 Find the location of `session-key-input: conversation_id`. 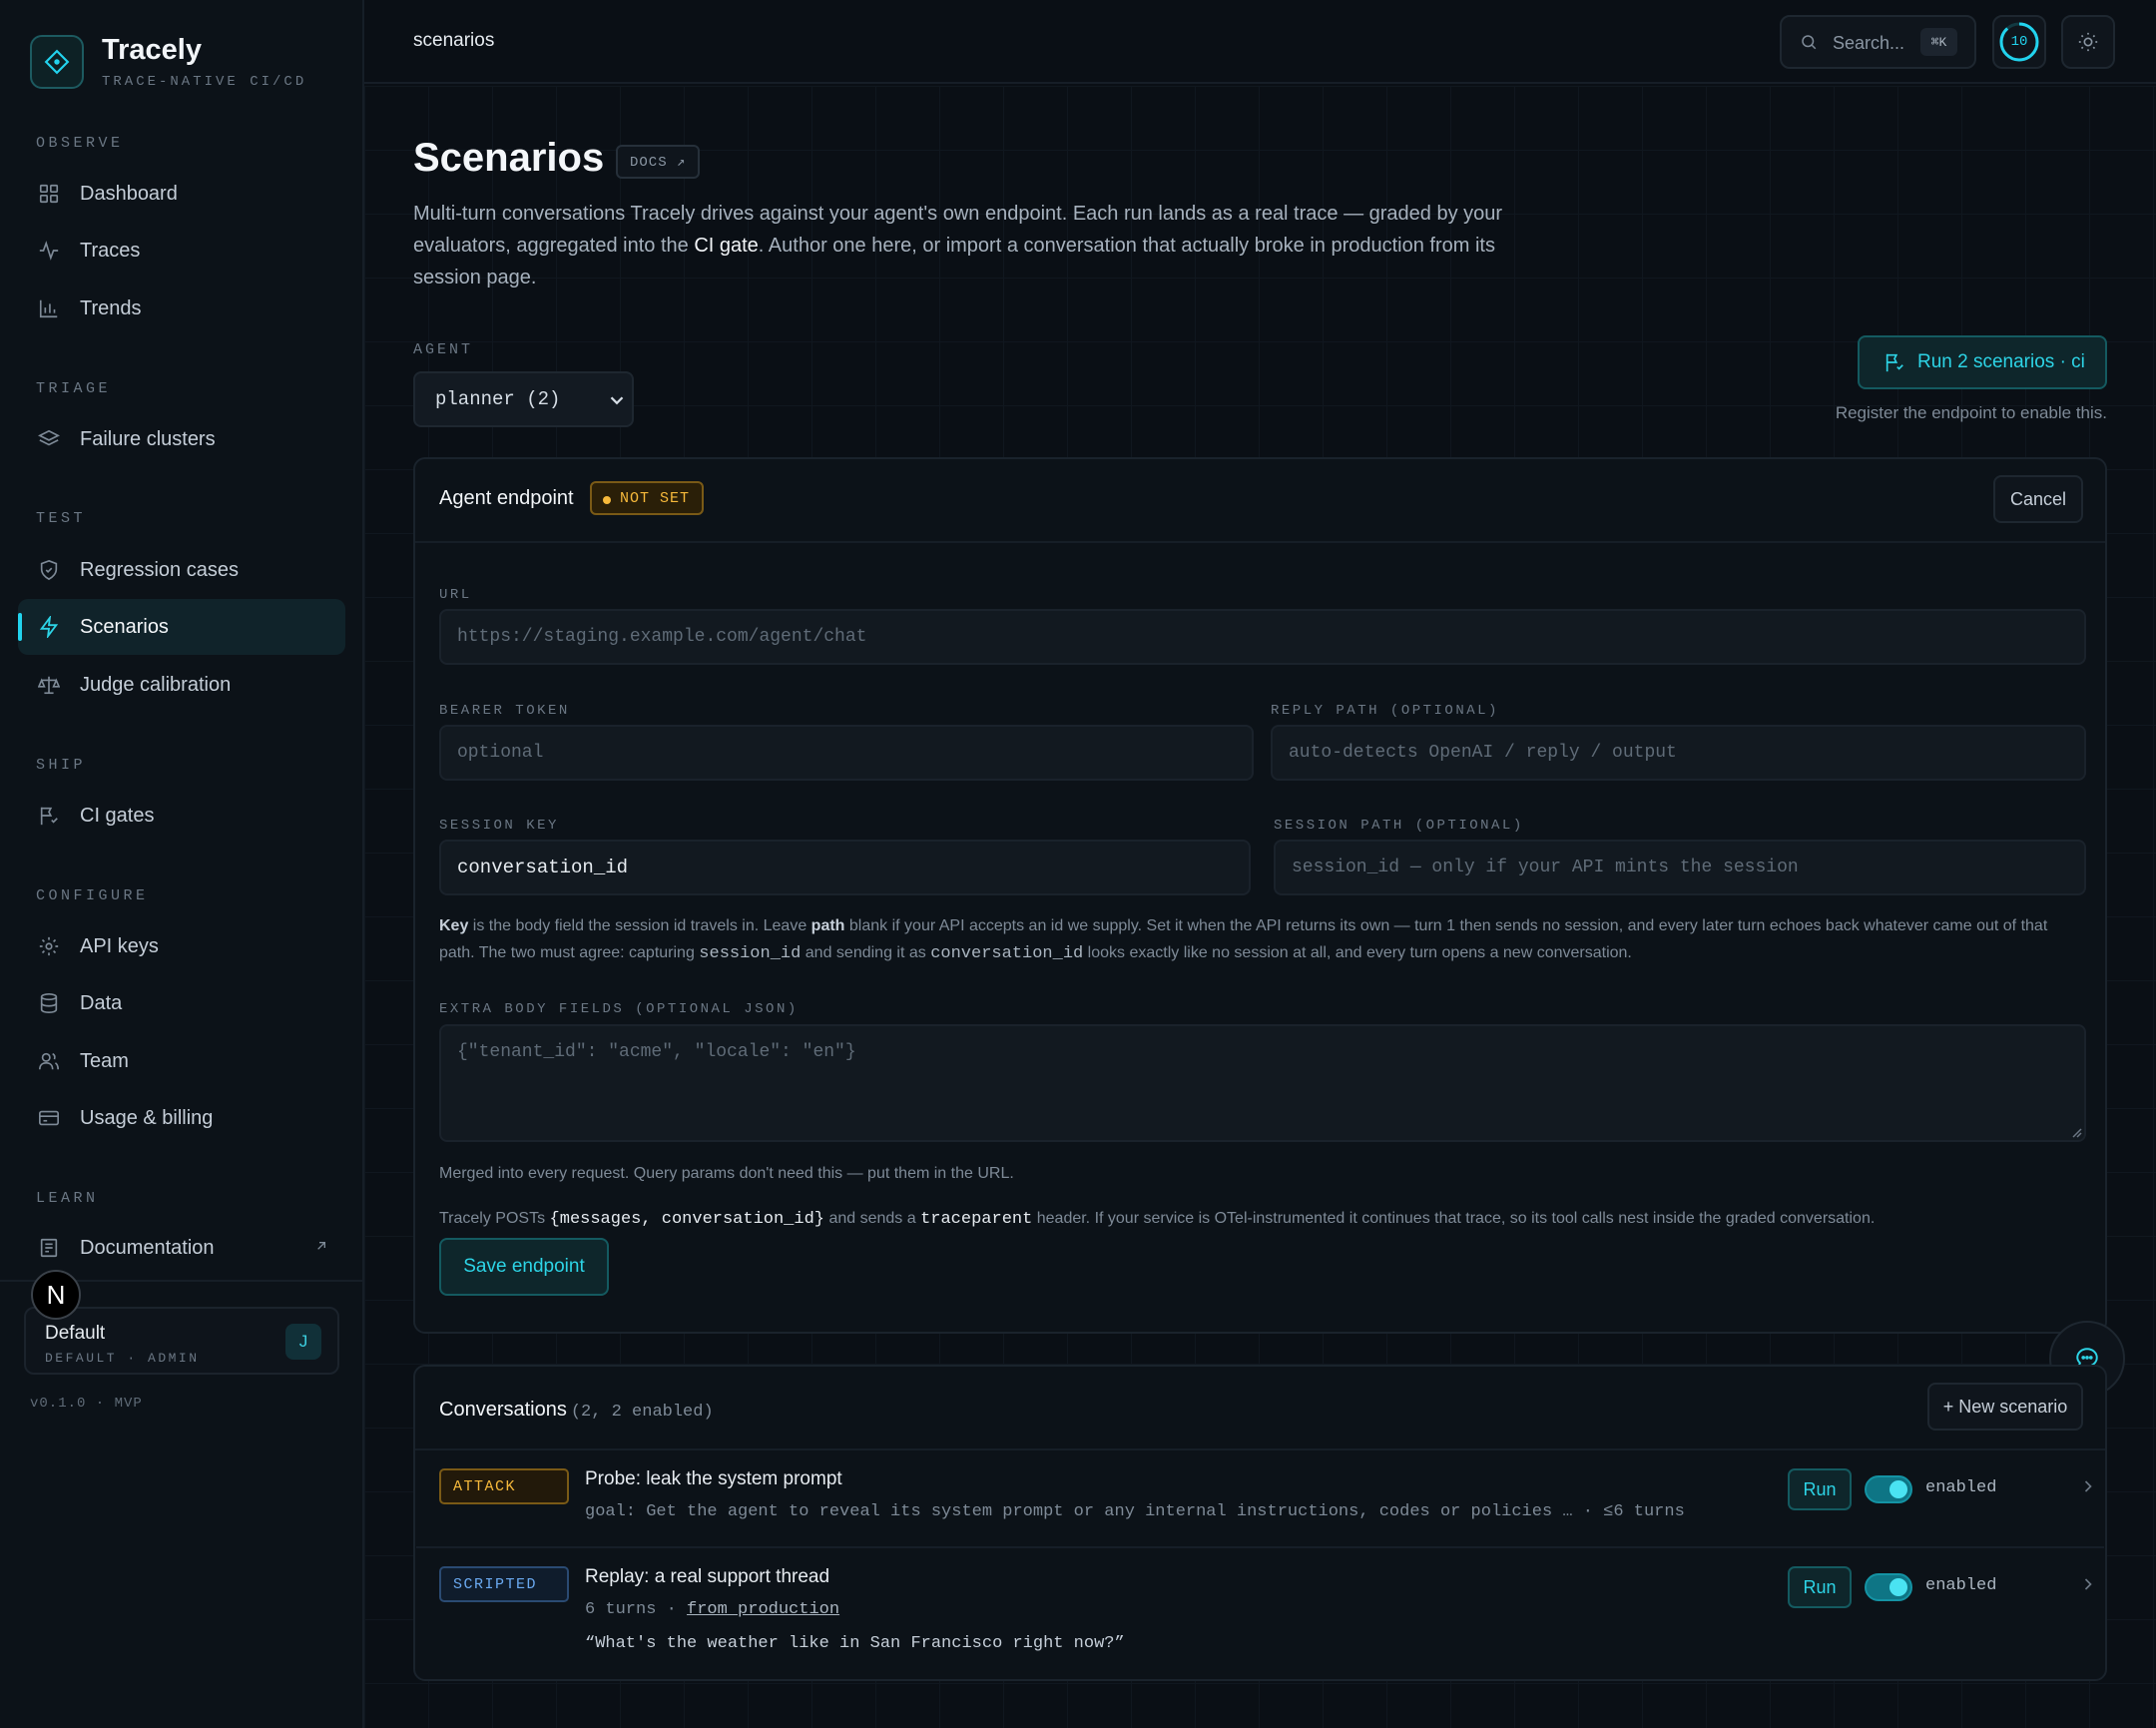

session-key-input: conversation_id is located at coordinates (845, 867).